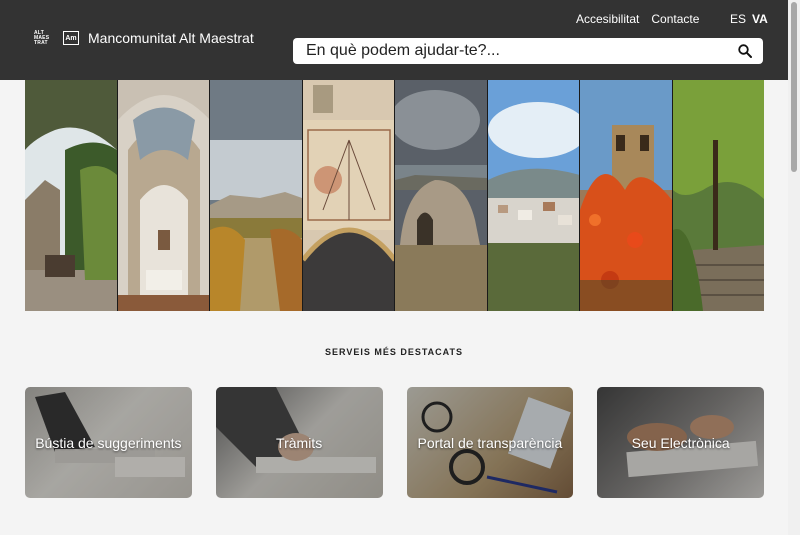 The width and height of the screenshot is (800, 535). I want to click on service-card-label: Portal de transparència, so click(490, 442).